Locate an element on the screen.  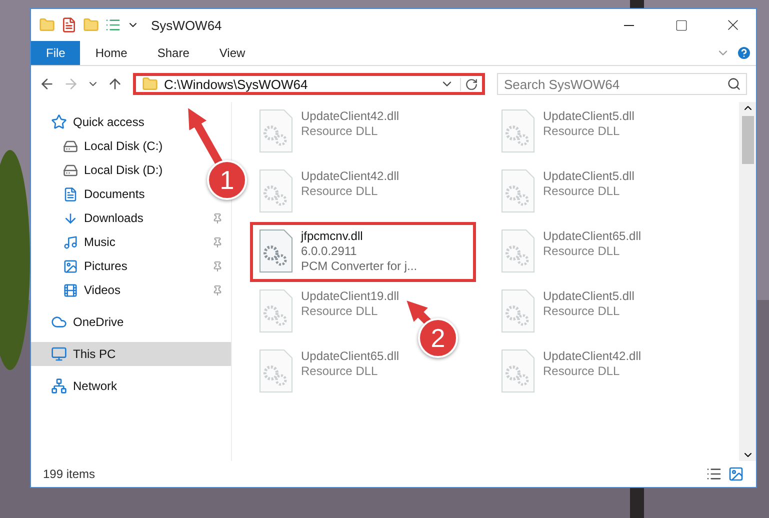
item-count: 199 items is located at coordinates (69, 474).